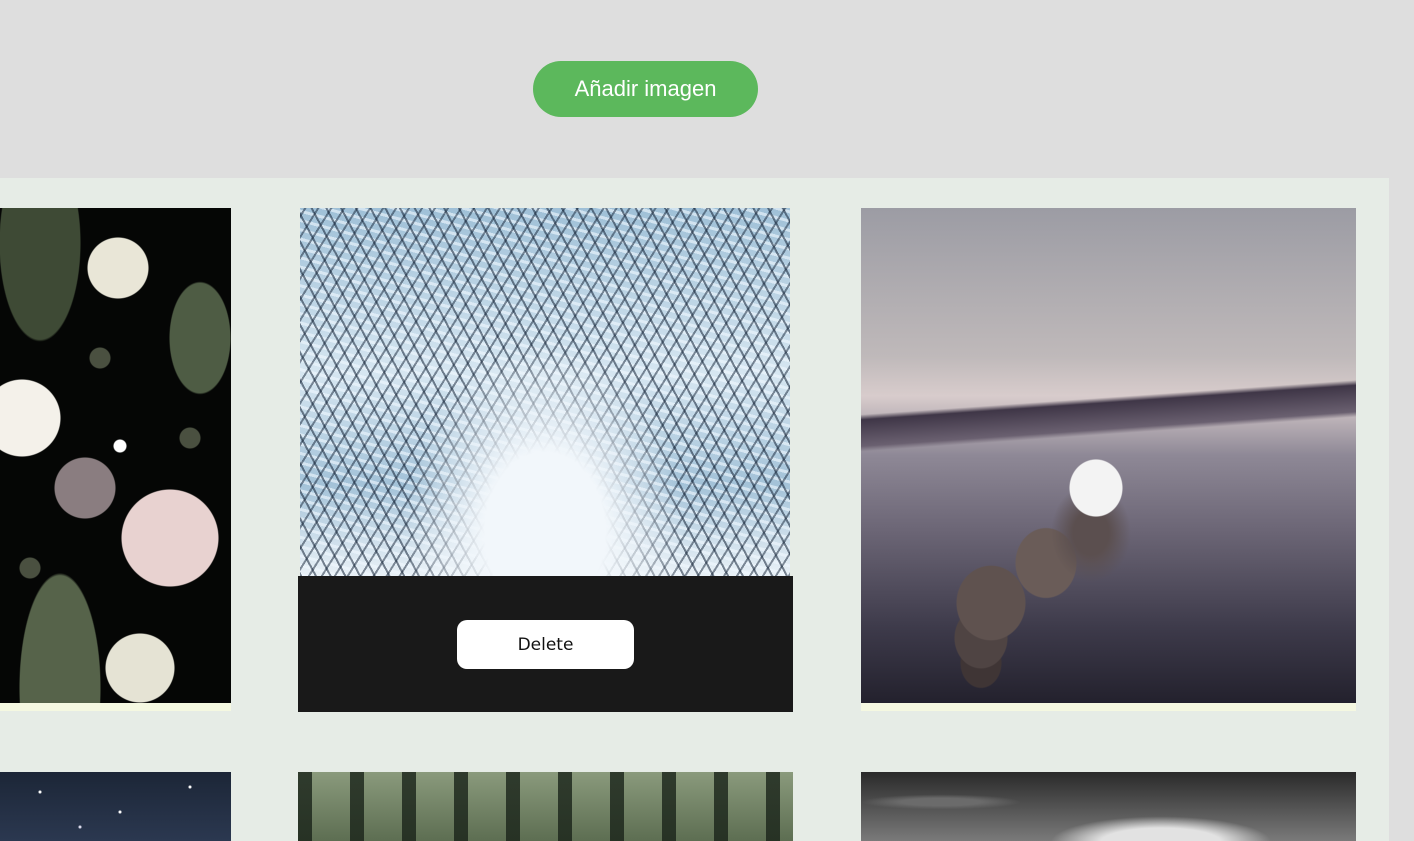  I want to click on gallery-card-clouds, so click(1108, 806).